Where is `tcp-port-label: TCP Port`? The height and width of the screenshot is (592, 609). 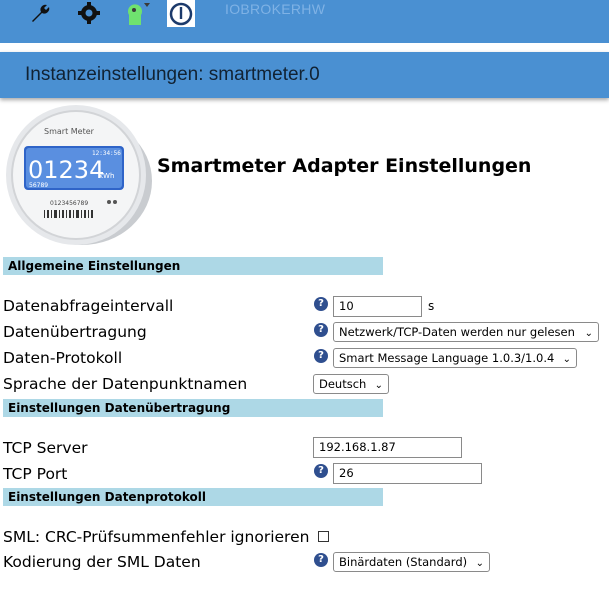
tcp-port-label: TCP Port is located at coordinates (35, 474).